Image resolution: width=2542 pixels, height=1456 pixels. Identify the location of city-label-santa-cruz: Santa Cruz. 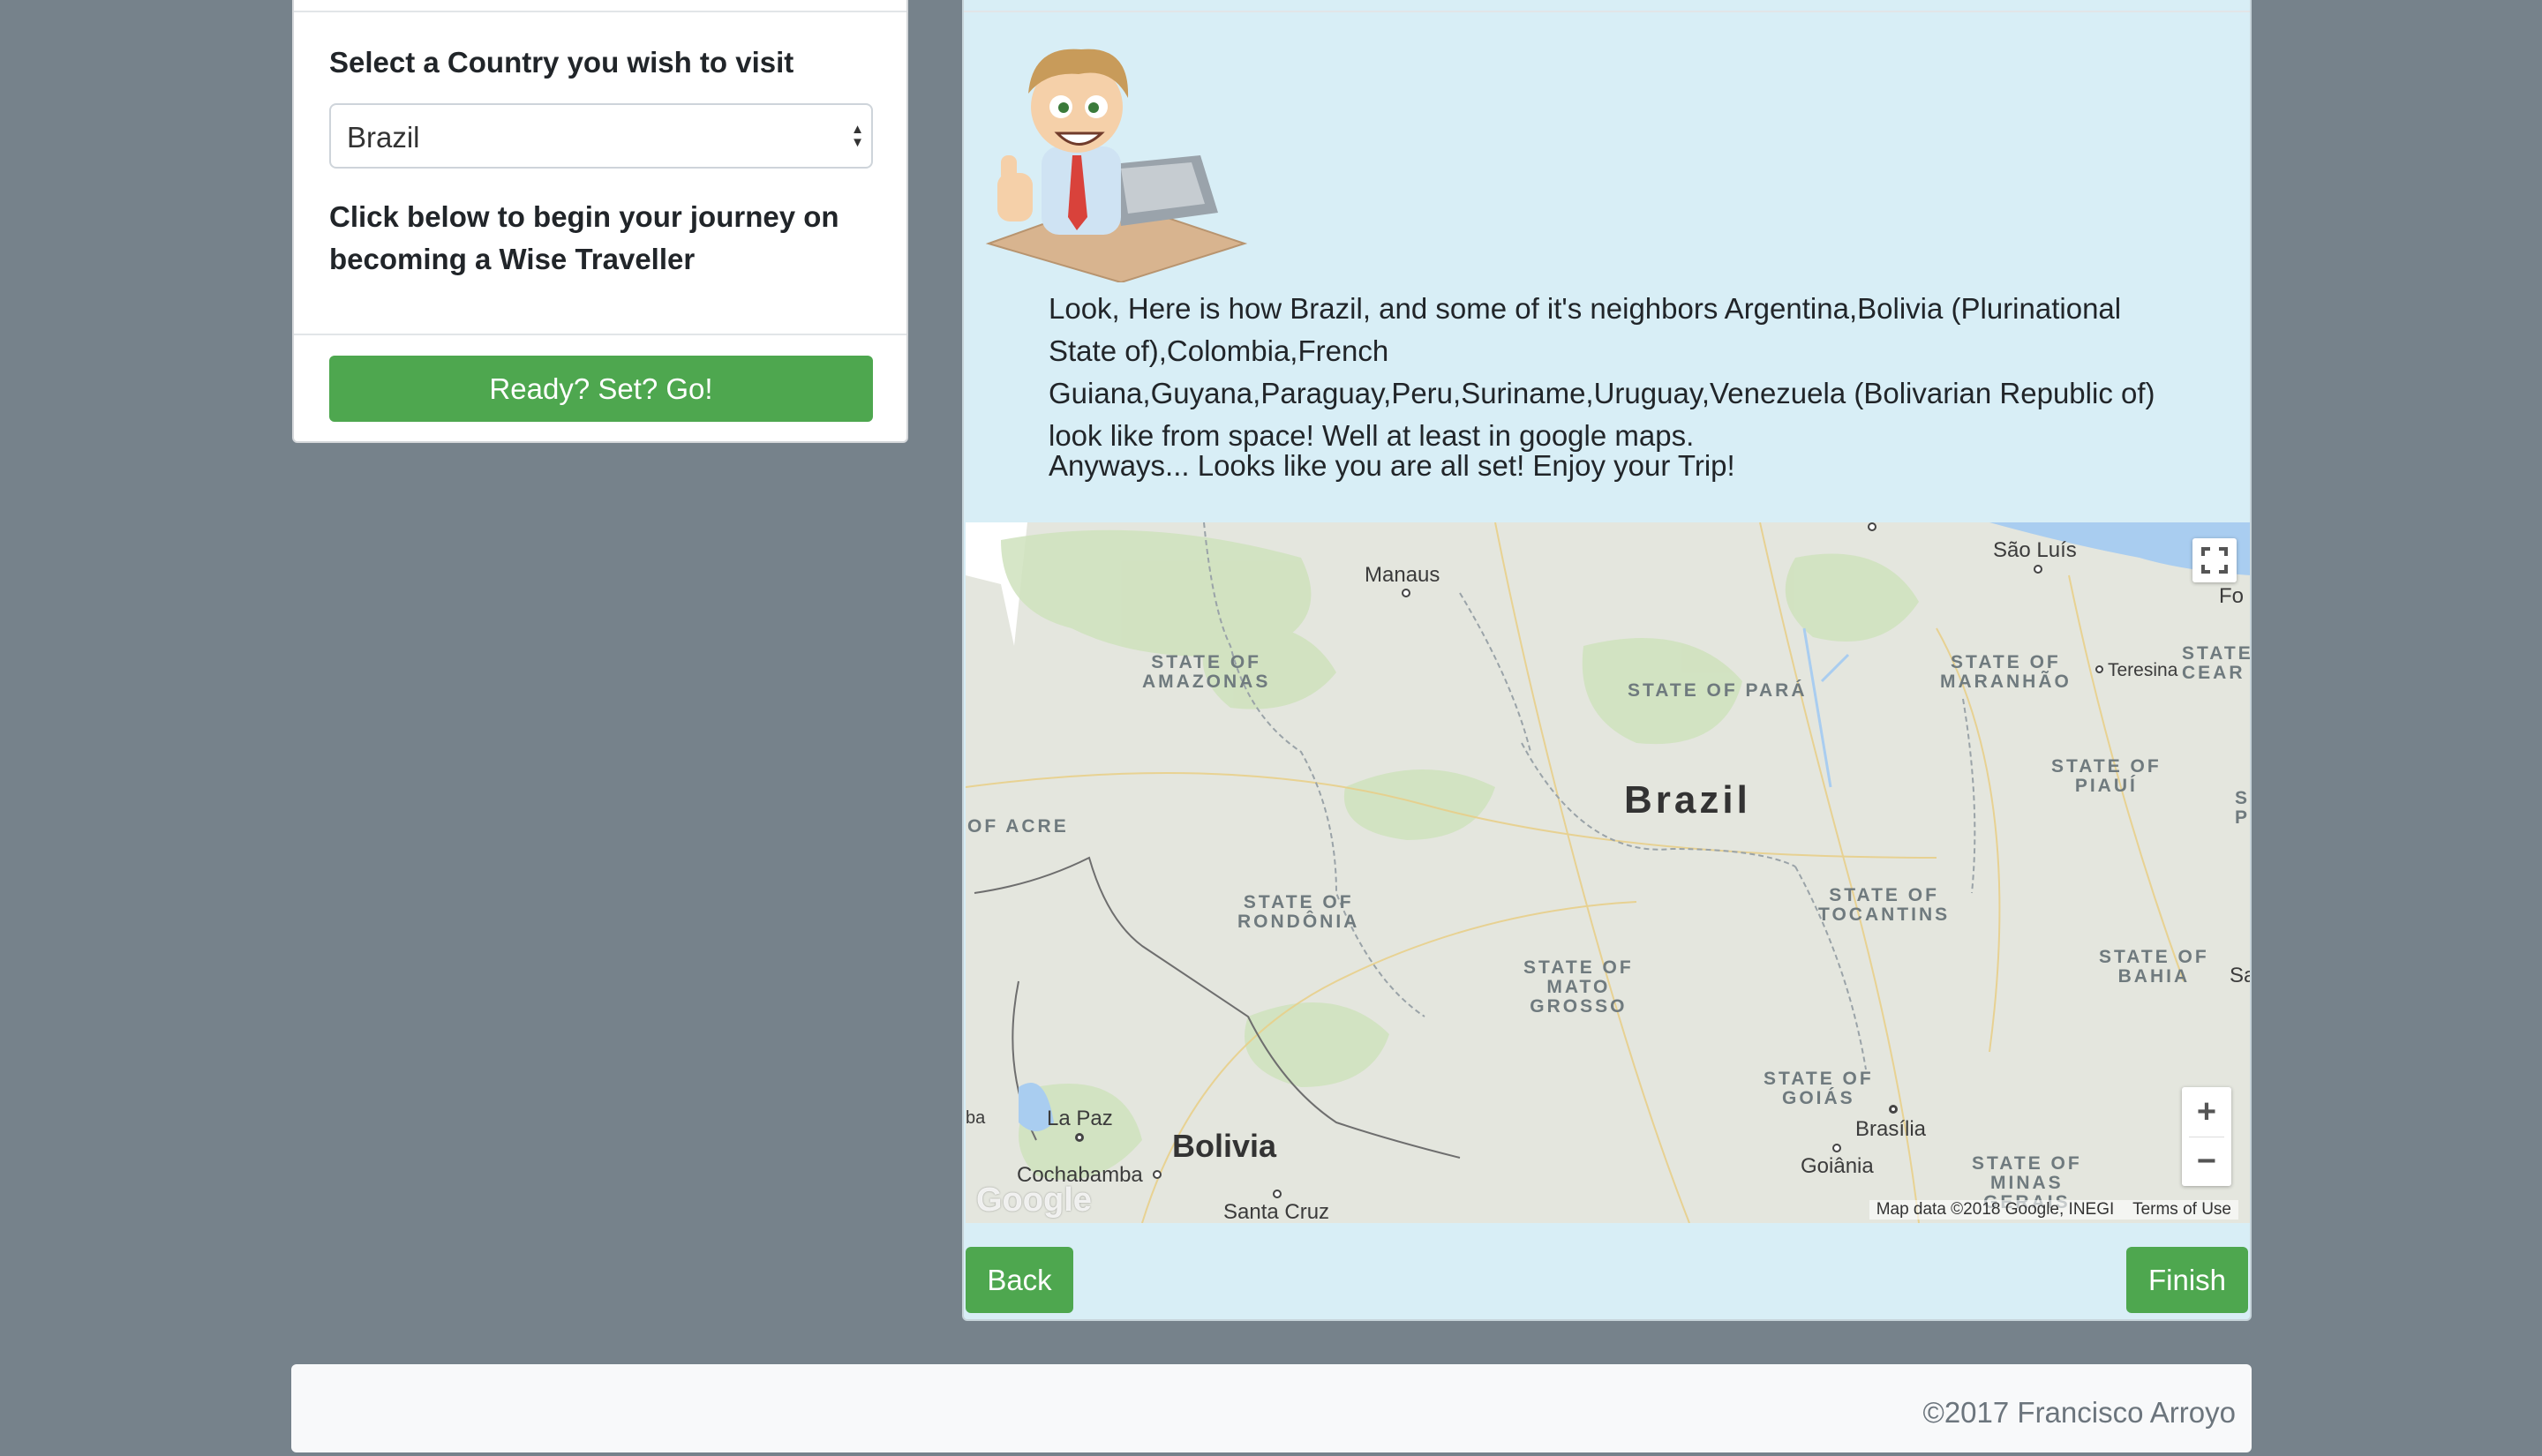
(1276, 1211).